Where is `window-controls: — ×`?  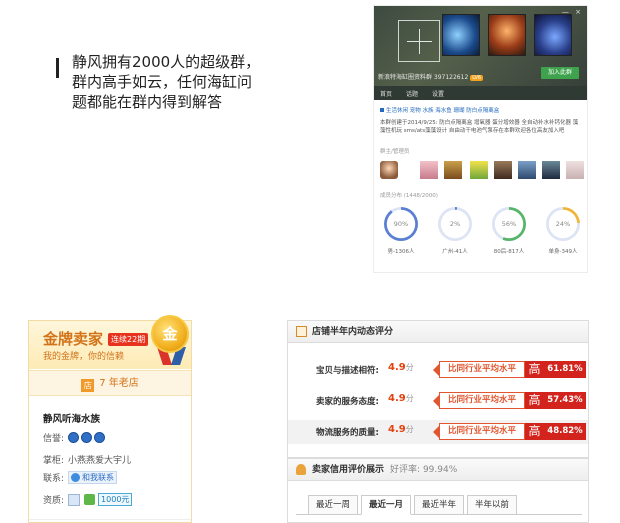 window-controls: — × is located at coordinates (572, 12).